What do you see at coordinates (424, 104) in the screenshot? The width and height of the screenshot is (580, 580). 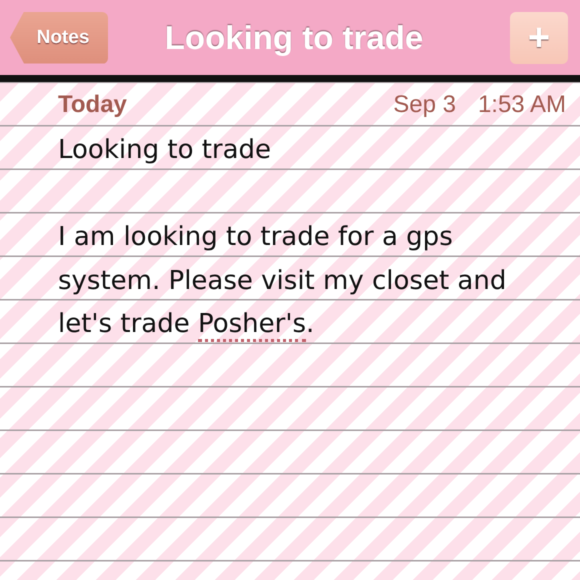 I see `note-date: Sep 3` at bounding box center [424, 104].